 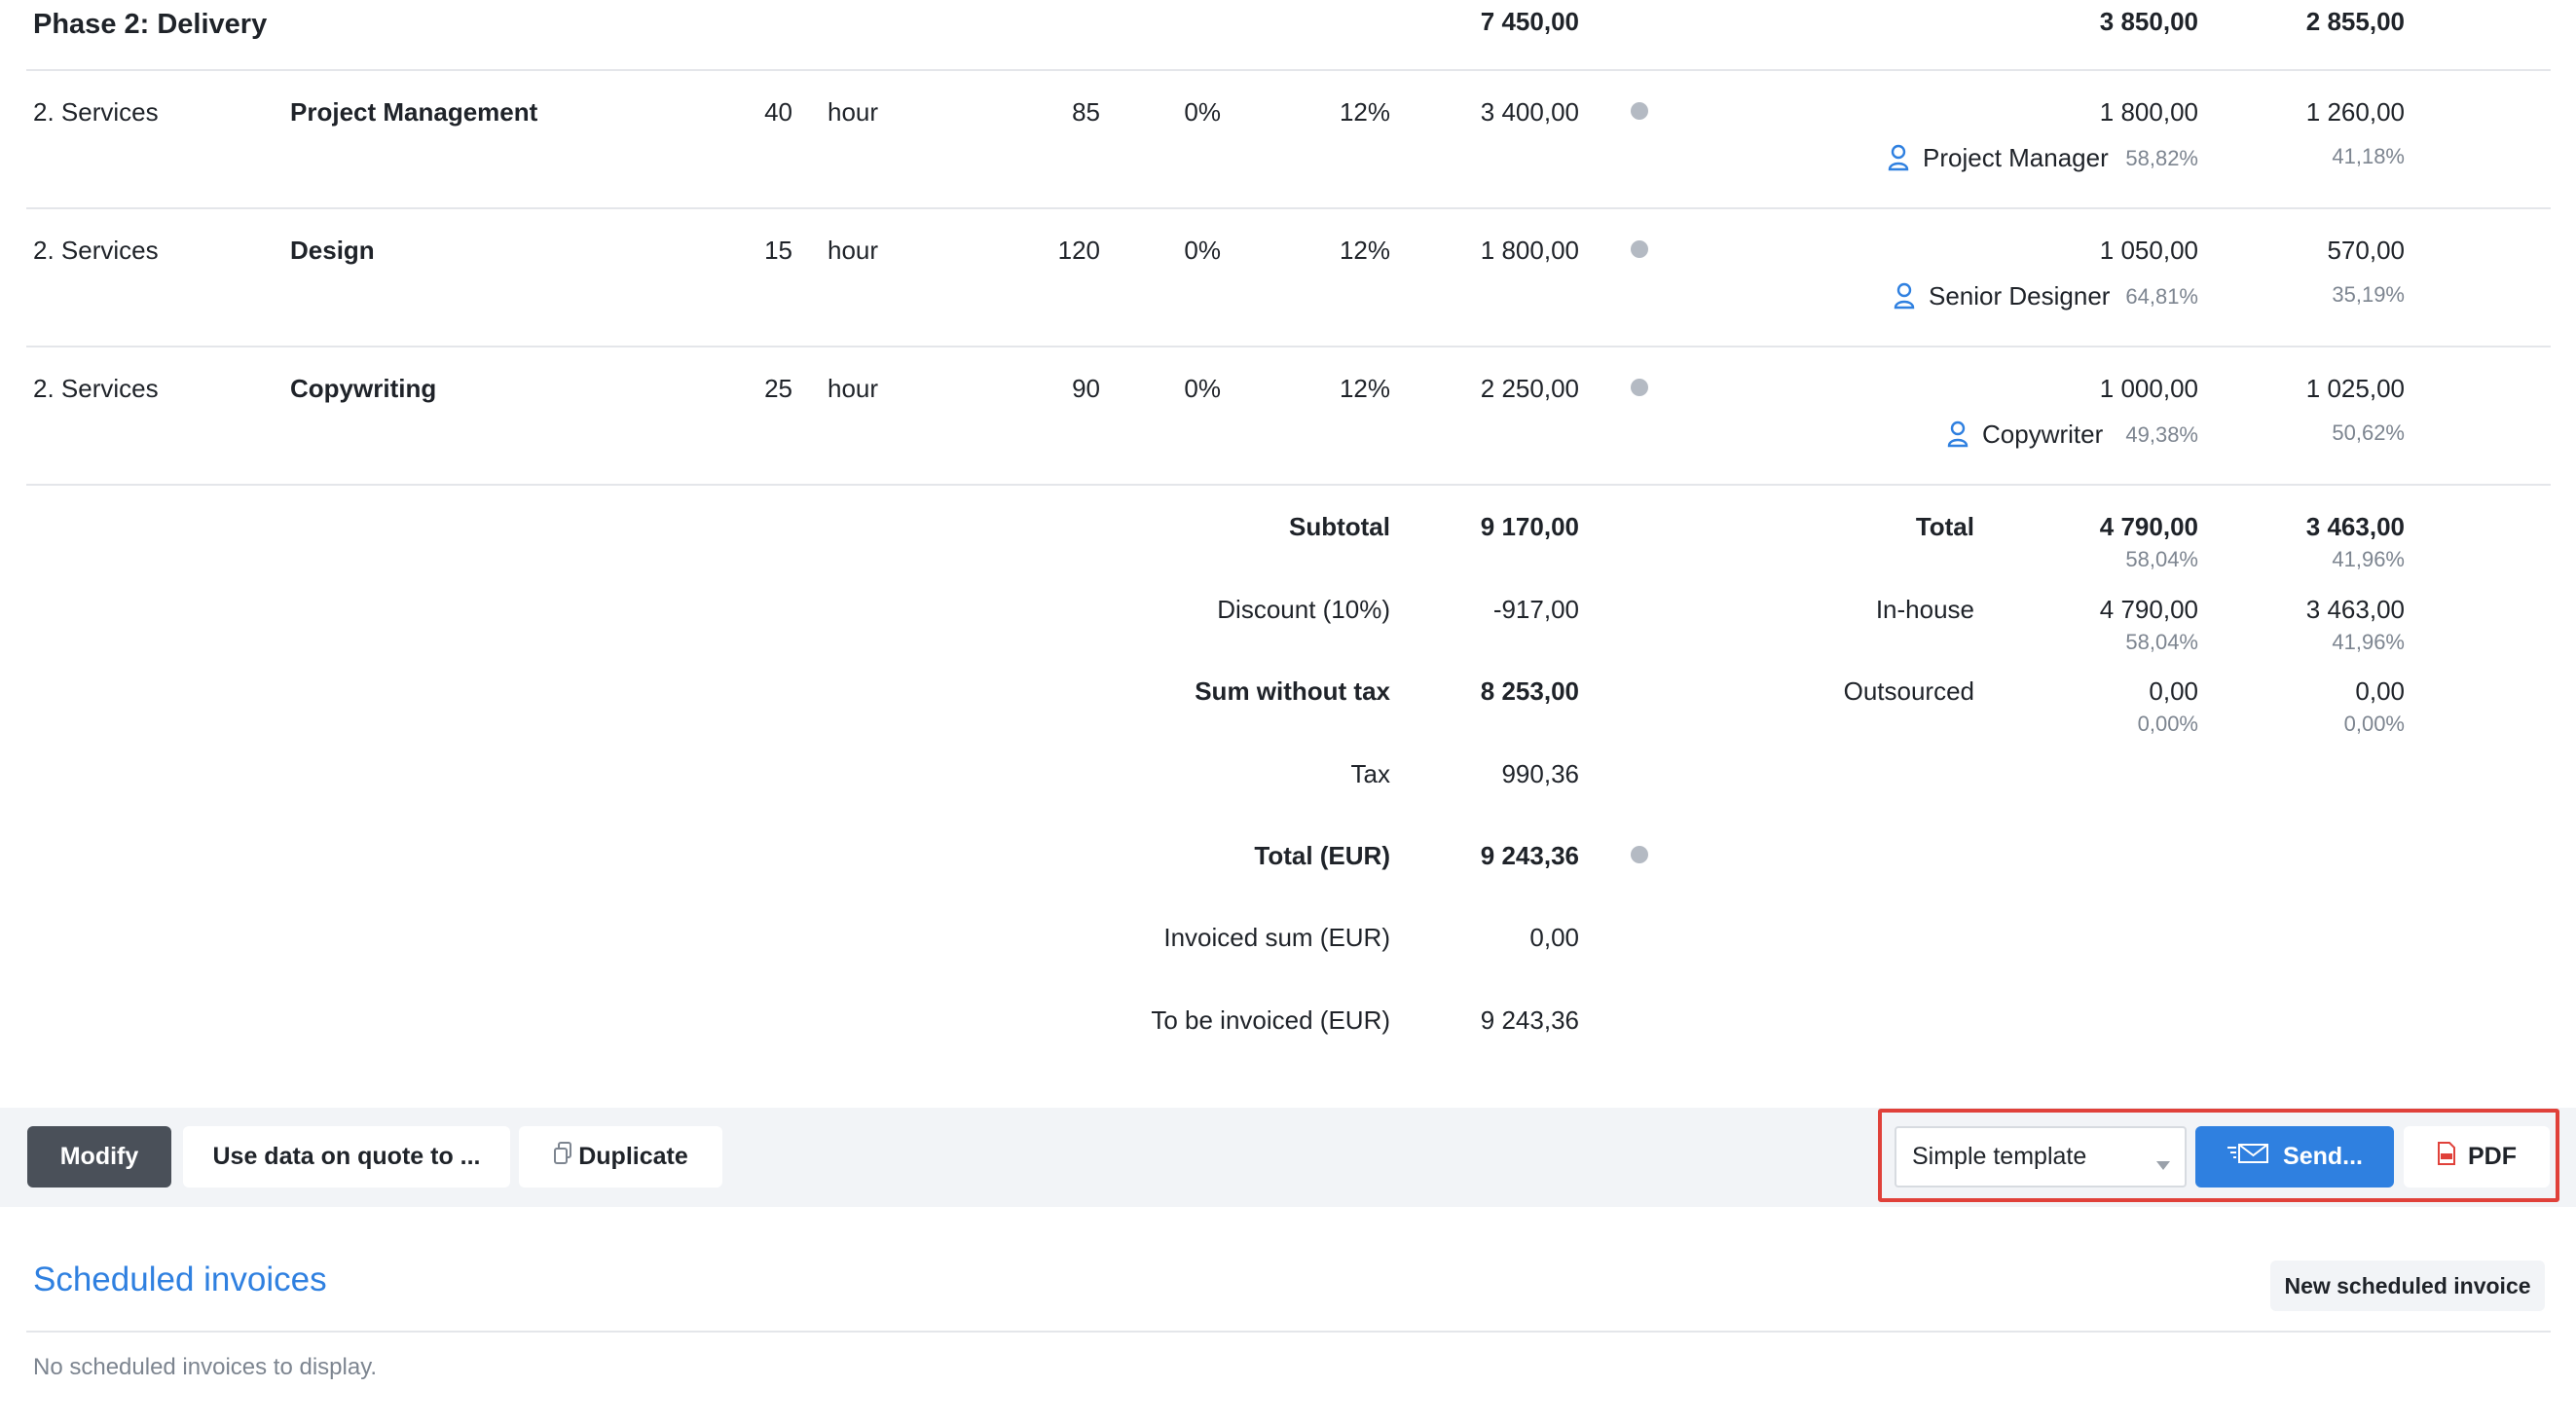 What do you see at coordinates (2366, 250) in the screenshot?
I see `row-margin: 570,00` at bounding box center [2366, 250].